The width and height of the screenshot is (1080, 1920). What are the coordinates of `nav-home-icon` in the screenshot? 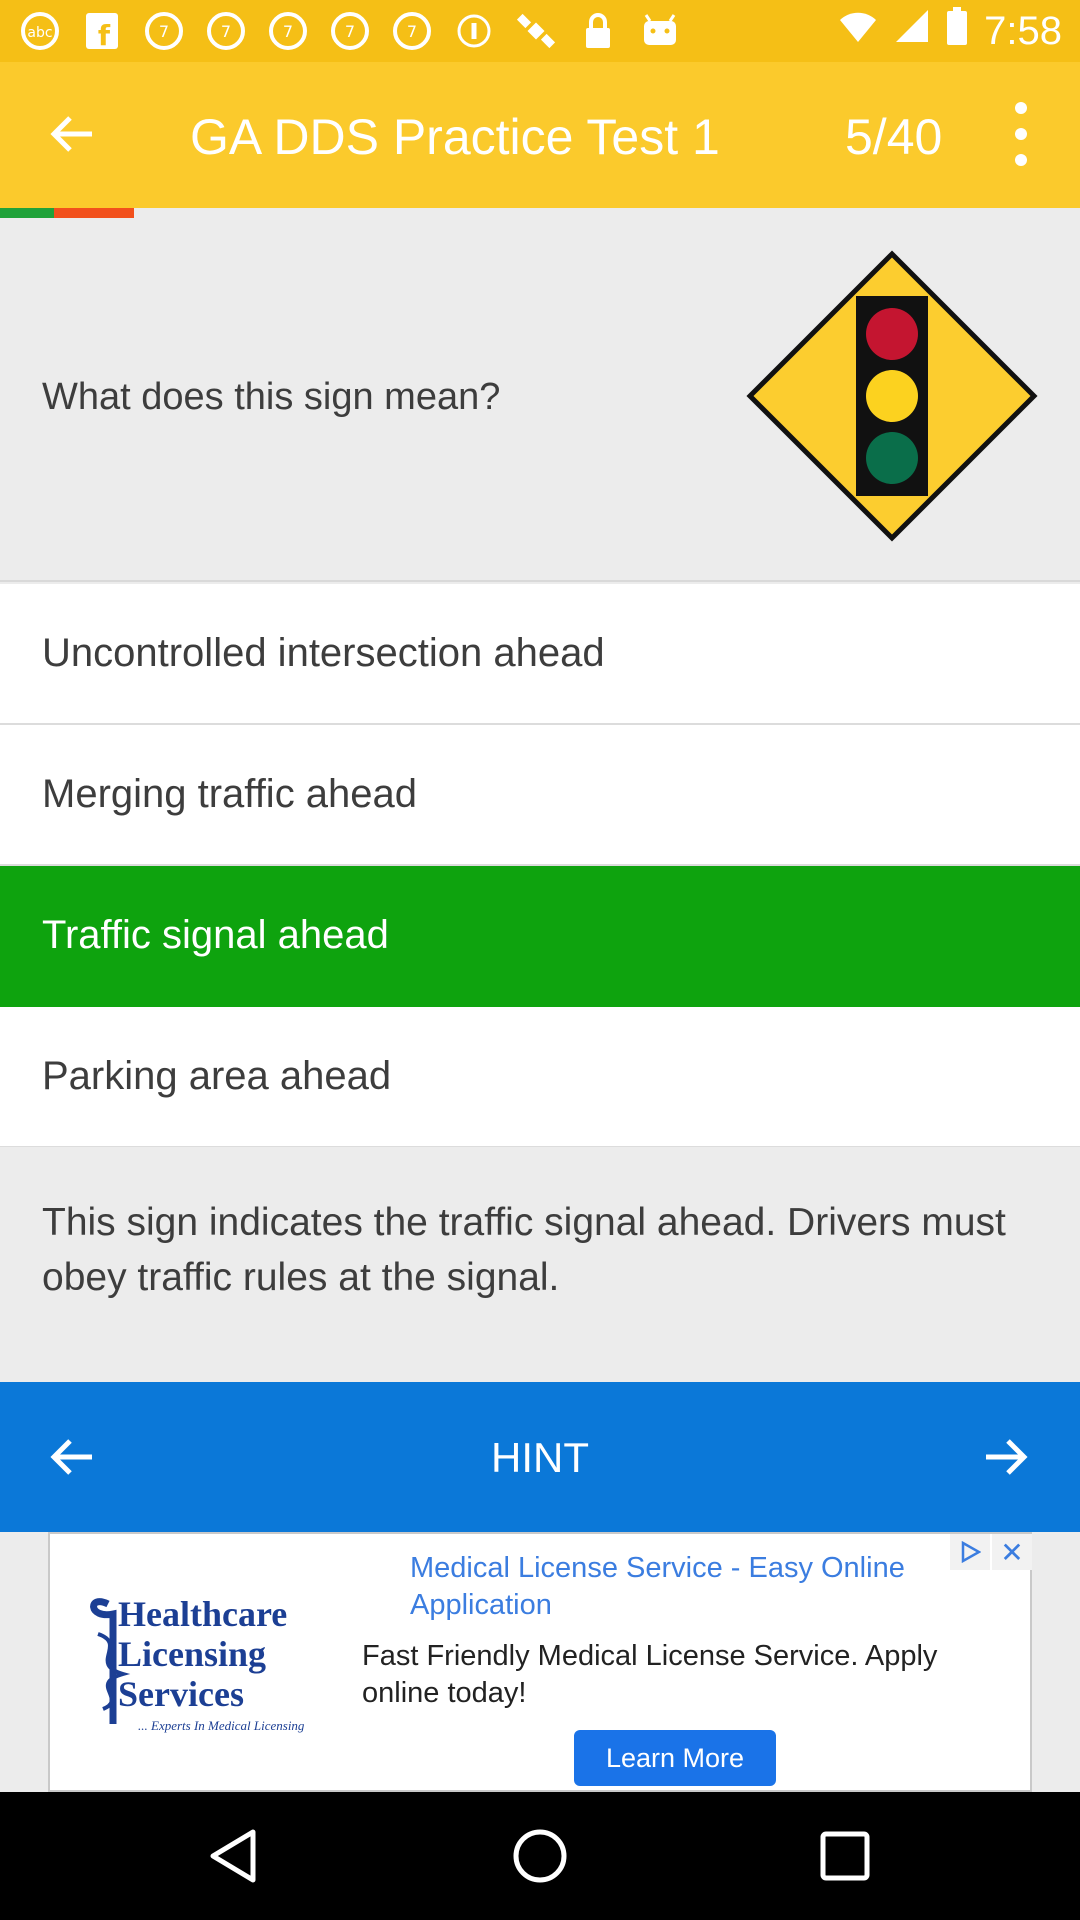 It's located at (540, 1856).